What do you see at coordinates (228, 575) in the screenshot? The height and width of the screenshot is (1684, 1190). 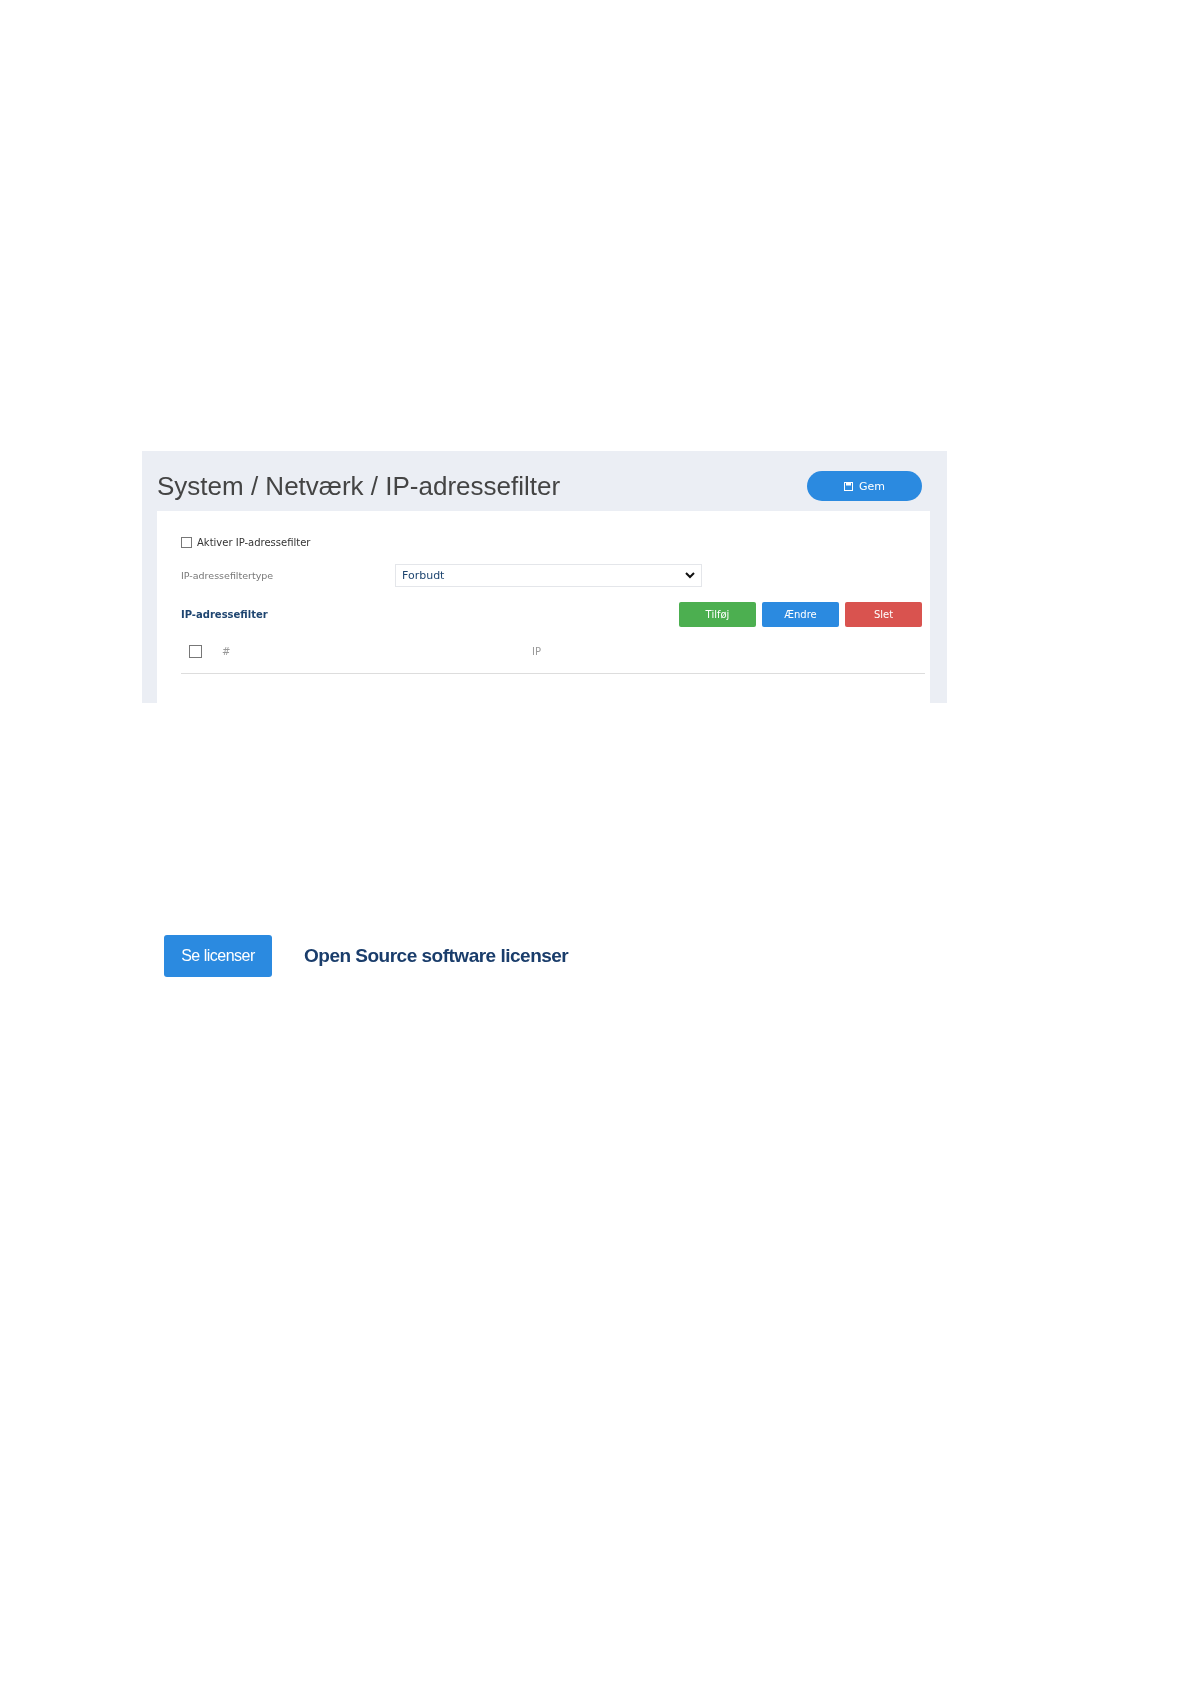 I see `field-label: IP-adressefiltertype` at bounding box center [228, 575].